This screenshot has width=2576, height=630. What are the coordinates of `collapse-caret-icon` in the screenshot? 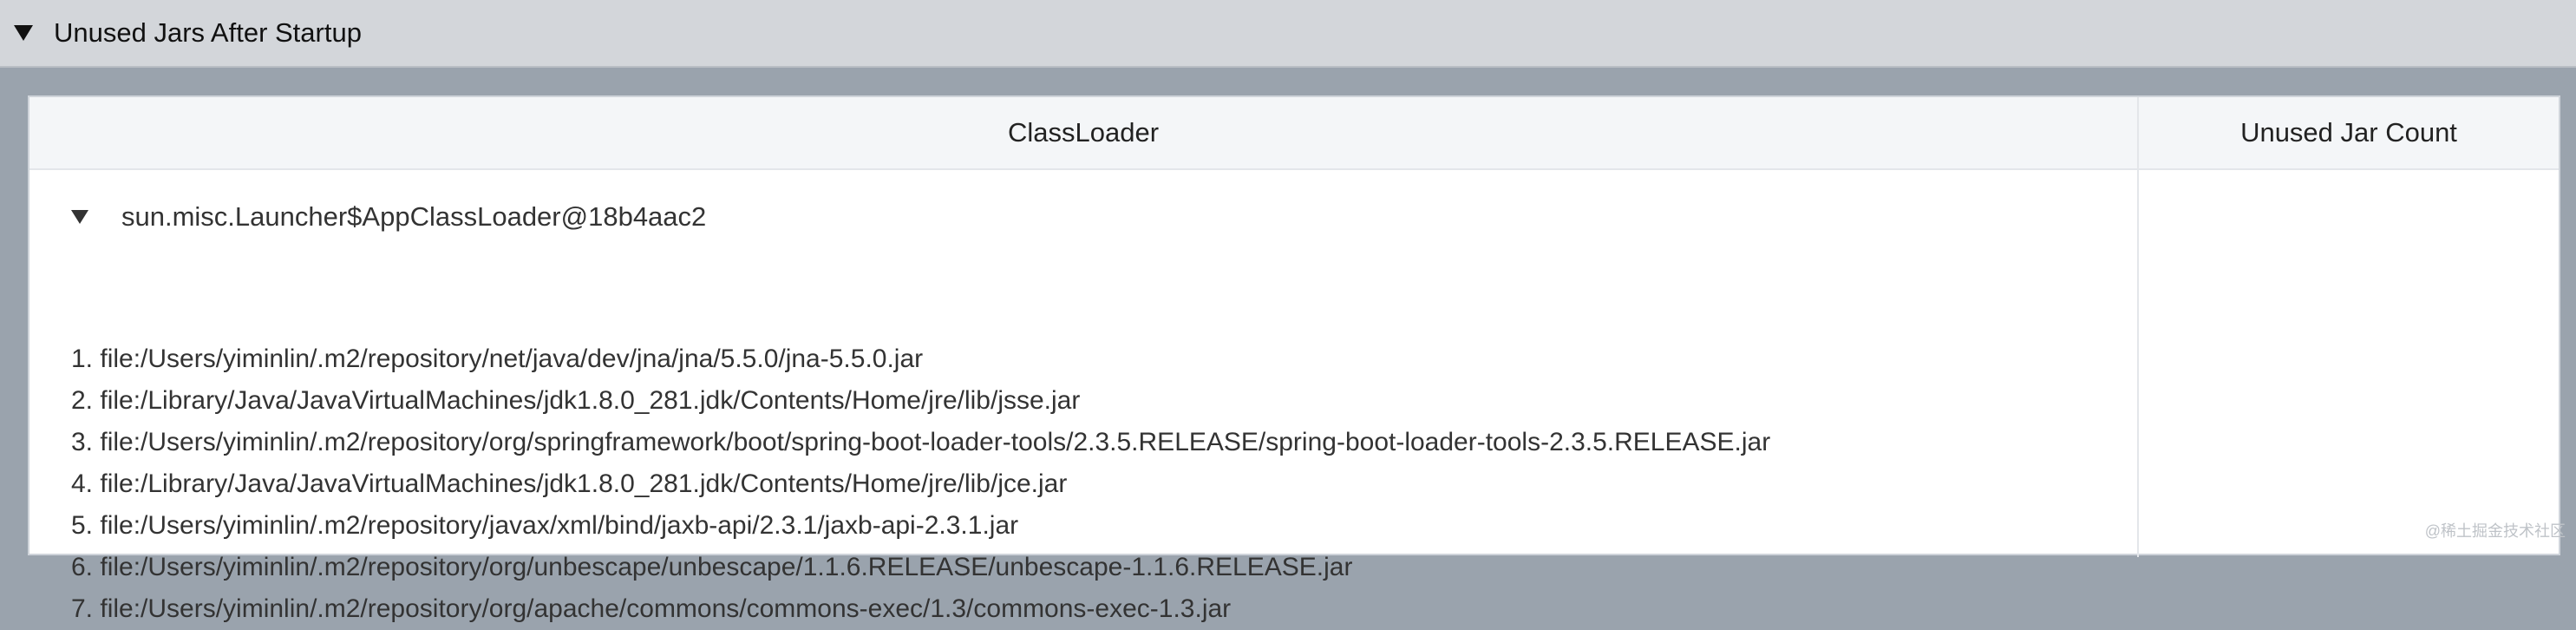 It's located at (23, 33).